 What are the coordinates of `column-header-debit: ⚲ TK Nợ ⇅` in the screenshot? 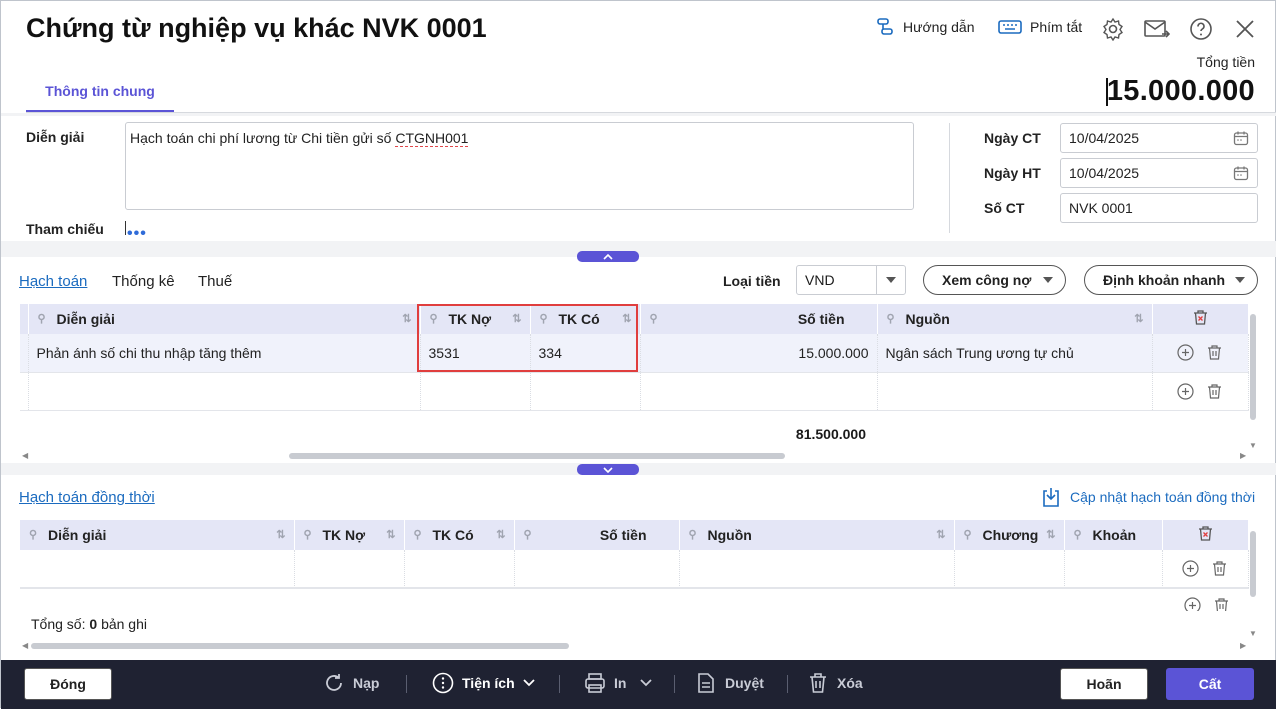 It's located at (349, 535).